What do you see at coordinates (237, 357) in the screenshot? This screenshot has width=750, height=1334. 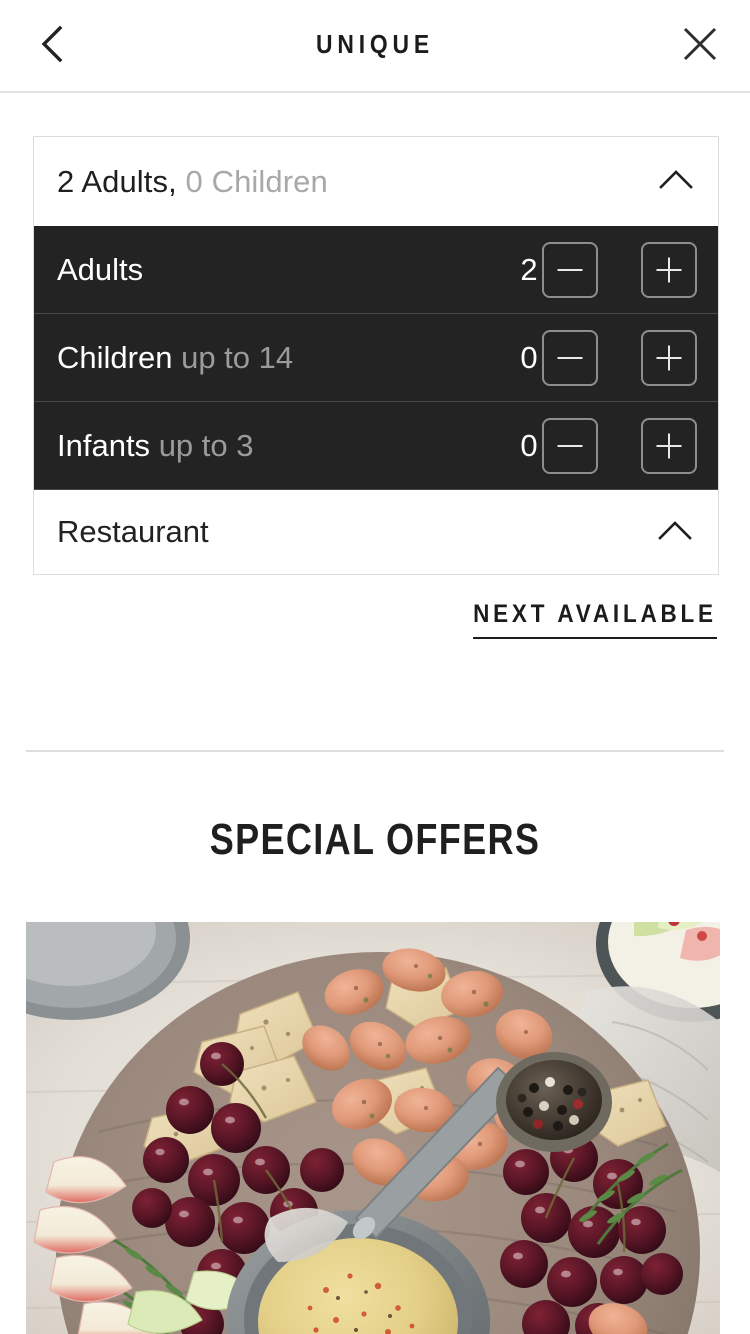 I see `counter-sublabel-text: up to 14` at bounding box center [237, 357].